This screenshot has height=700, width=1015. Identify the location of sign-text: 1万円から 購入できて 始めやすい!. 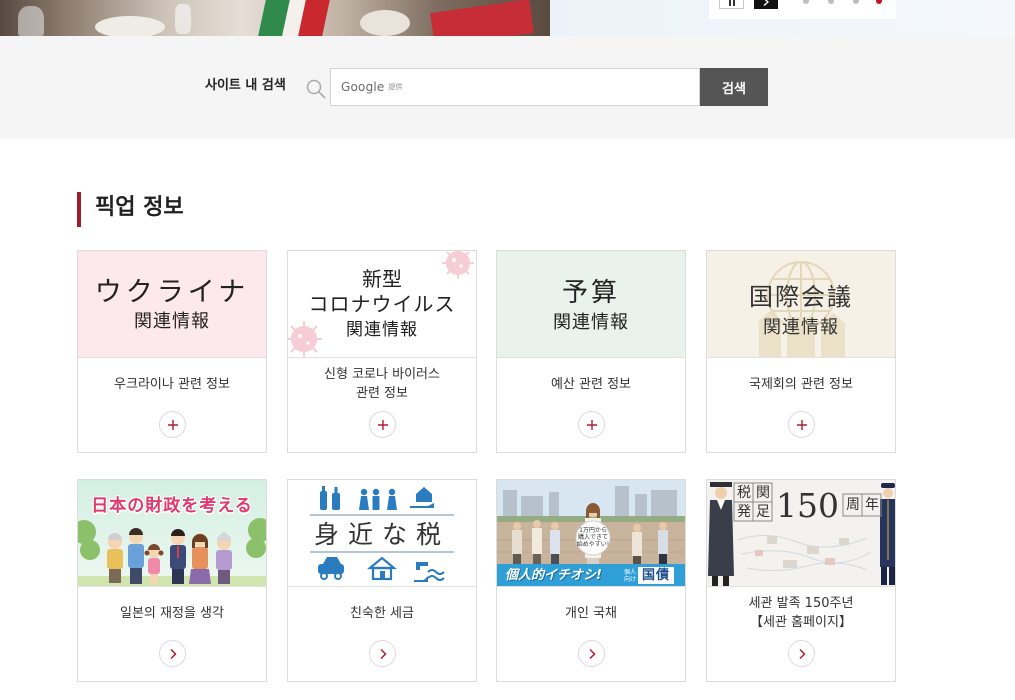
(593, 537).